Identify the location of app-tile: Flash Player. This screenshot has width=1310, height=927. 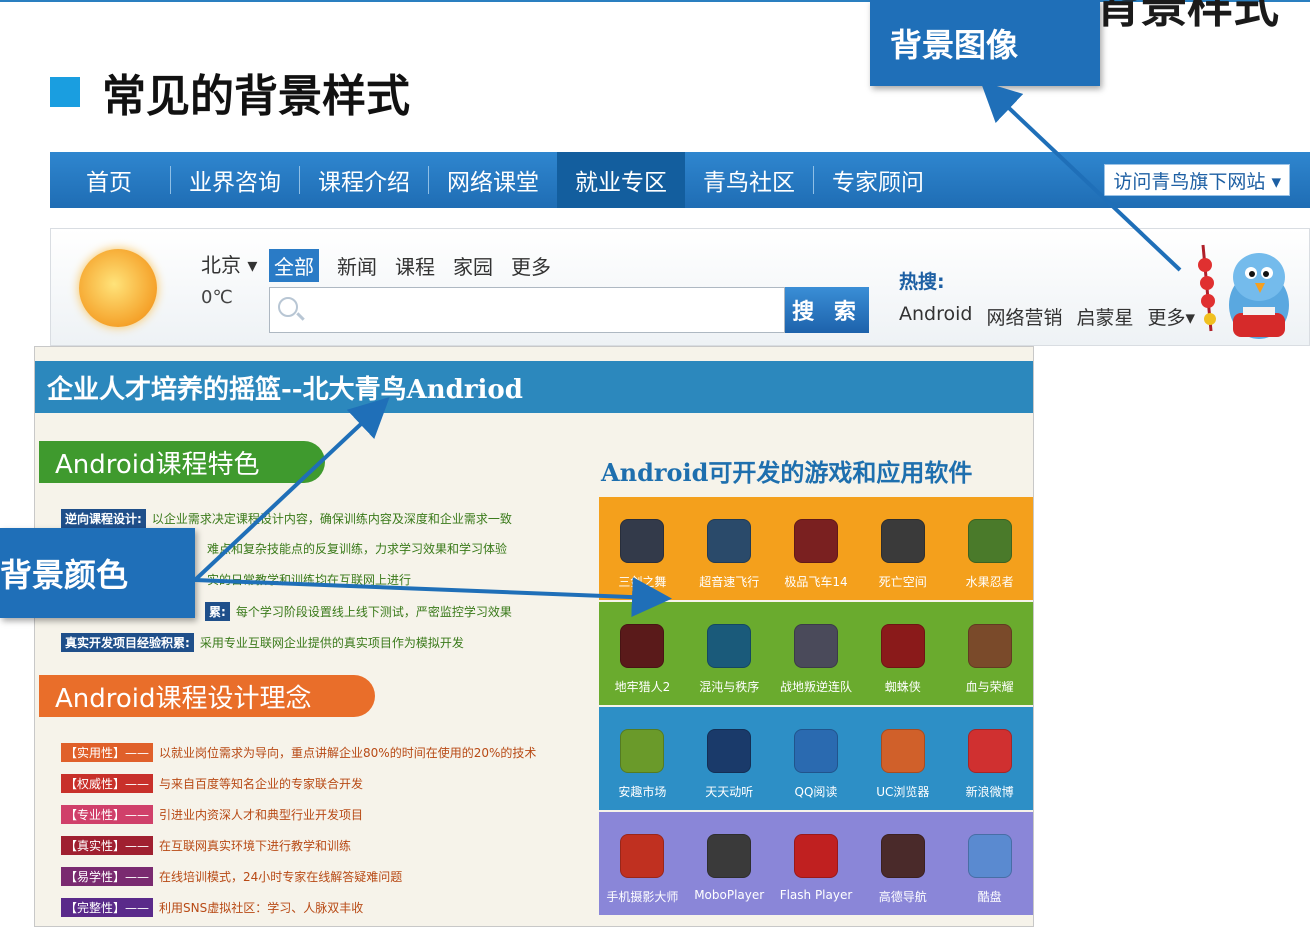
(816, 863).